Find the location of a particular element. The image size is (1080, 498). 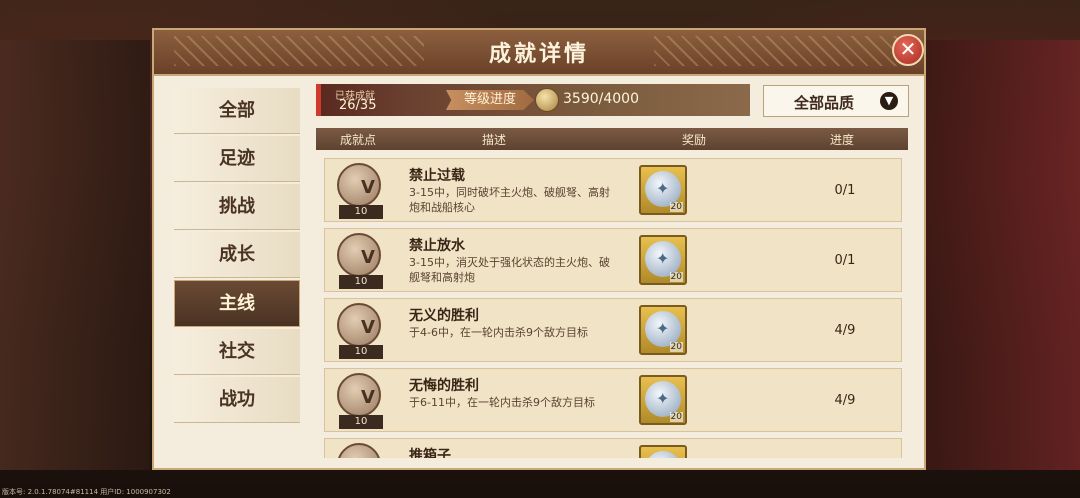

quality-filter-label: 全部品质 is located at coordinates (824, 103).